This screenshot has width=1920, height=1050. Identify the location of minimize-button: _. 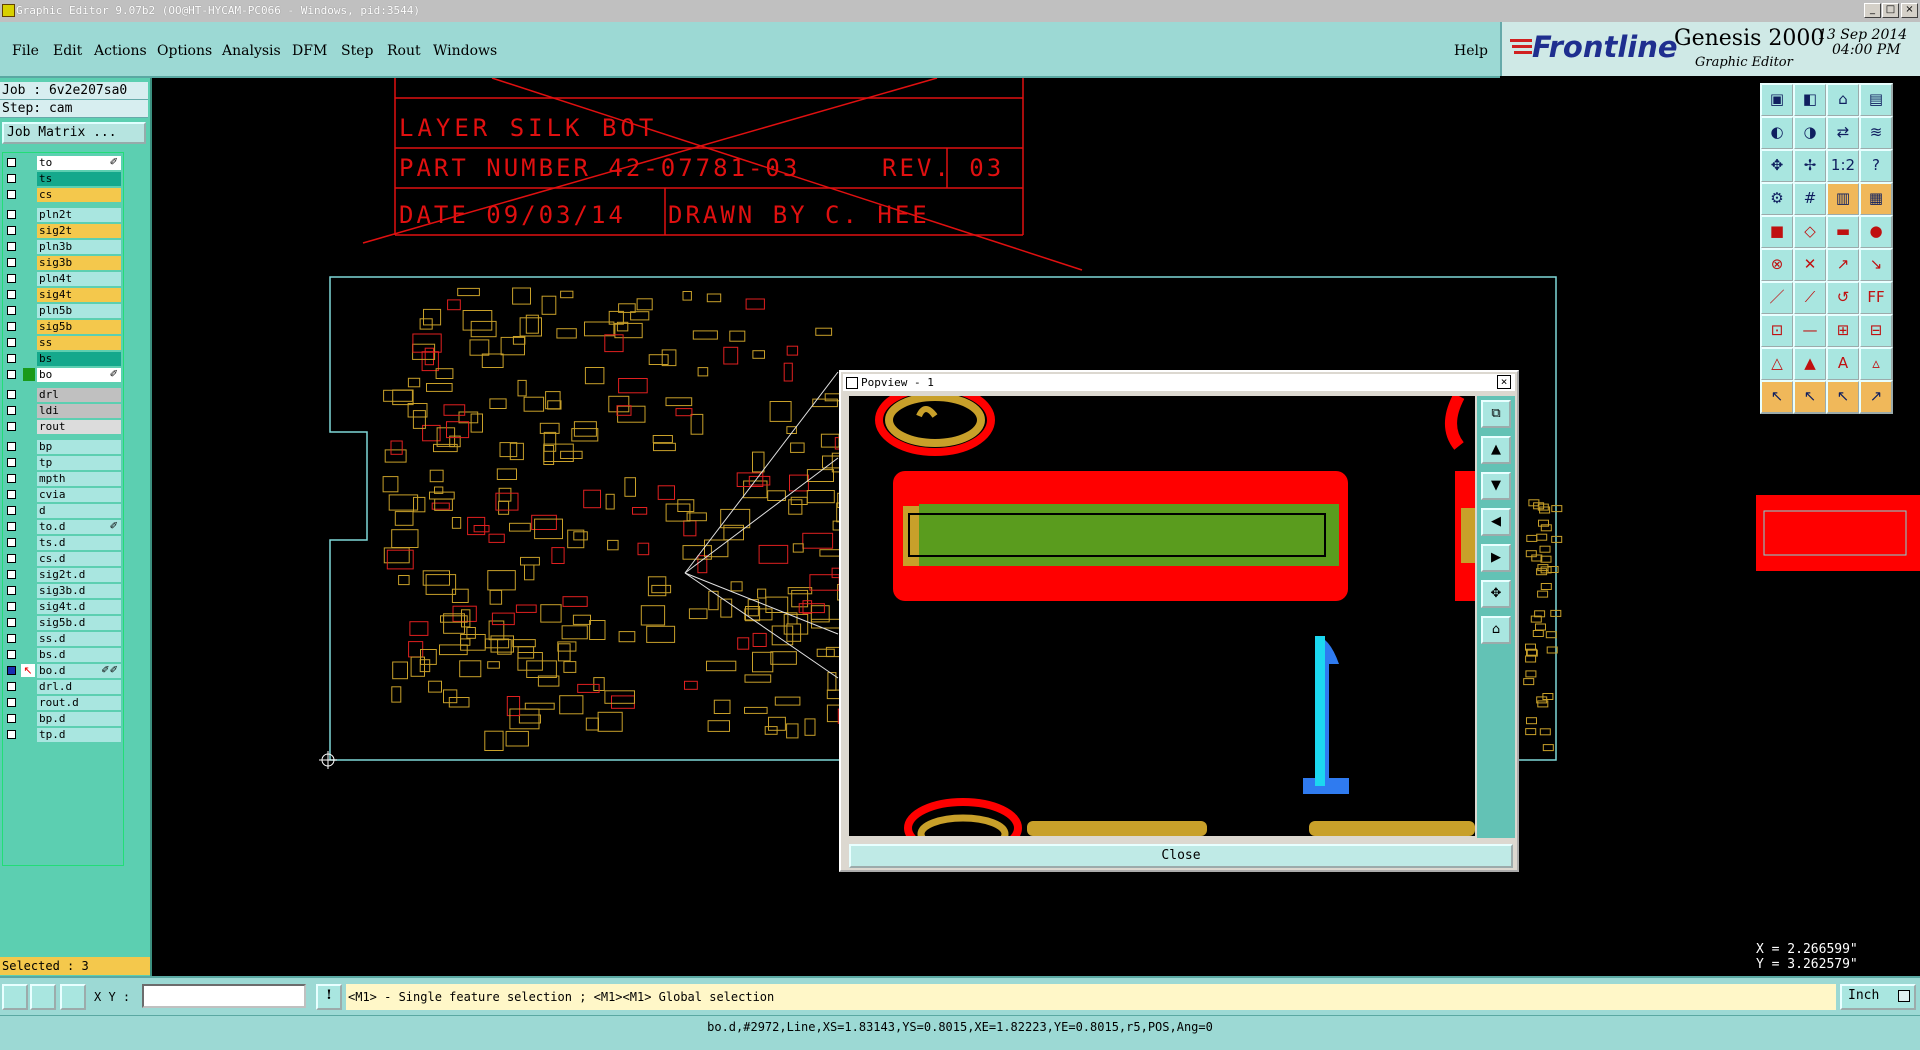
(1872, 10).